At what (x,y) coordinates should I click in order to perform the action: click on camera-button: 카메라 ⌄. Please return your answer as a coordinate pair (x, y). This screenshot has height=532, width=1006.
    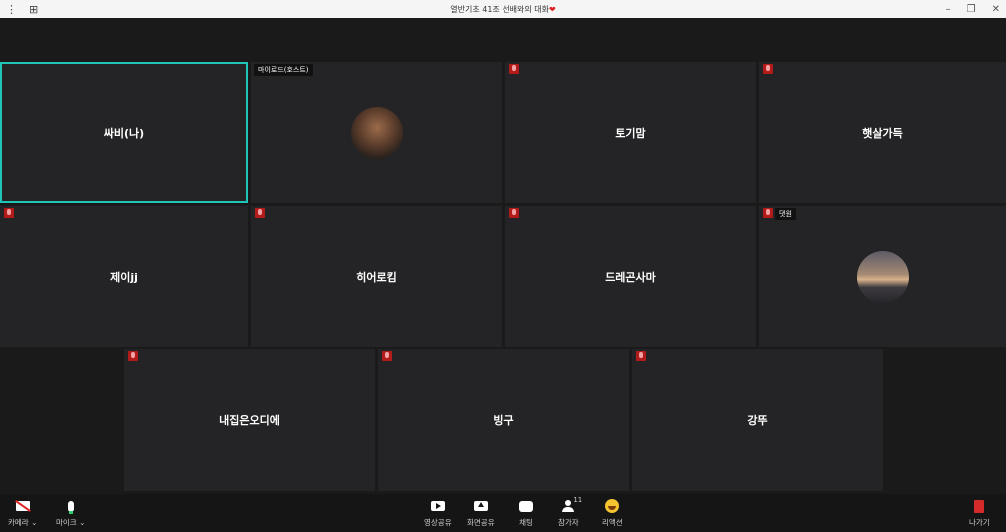
    Looking at the image, I should click on (22, 513).